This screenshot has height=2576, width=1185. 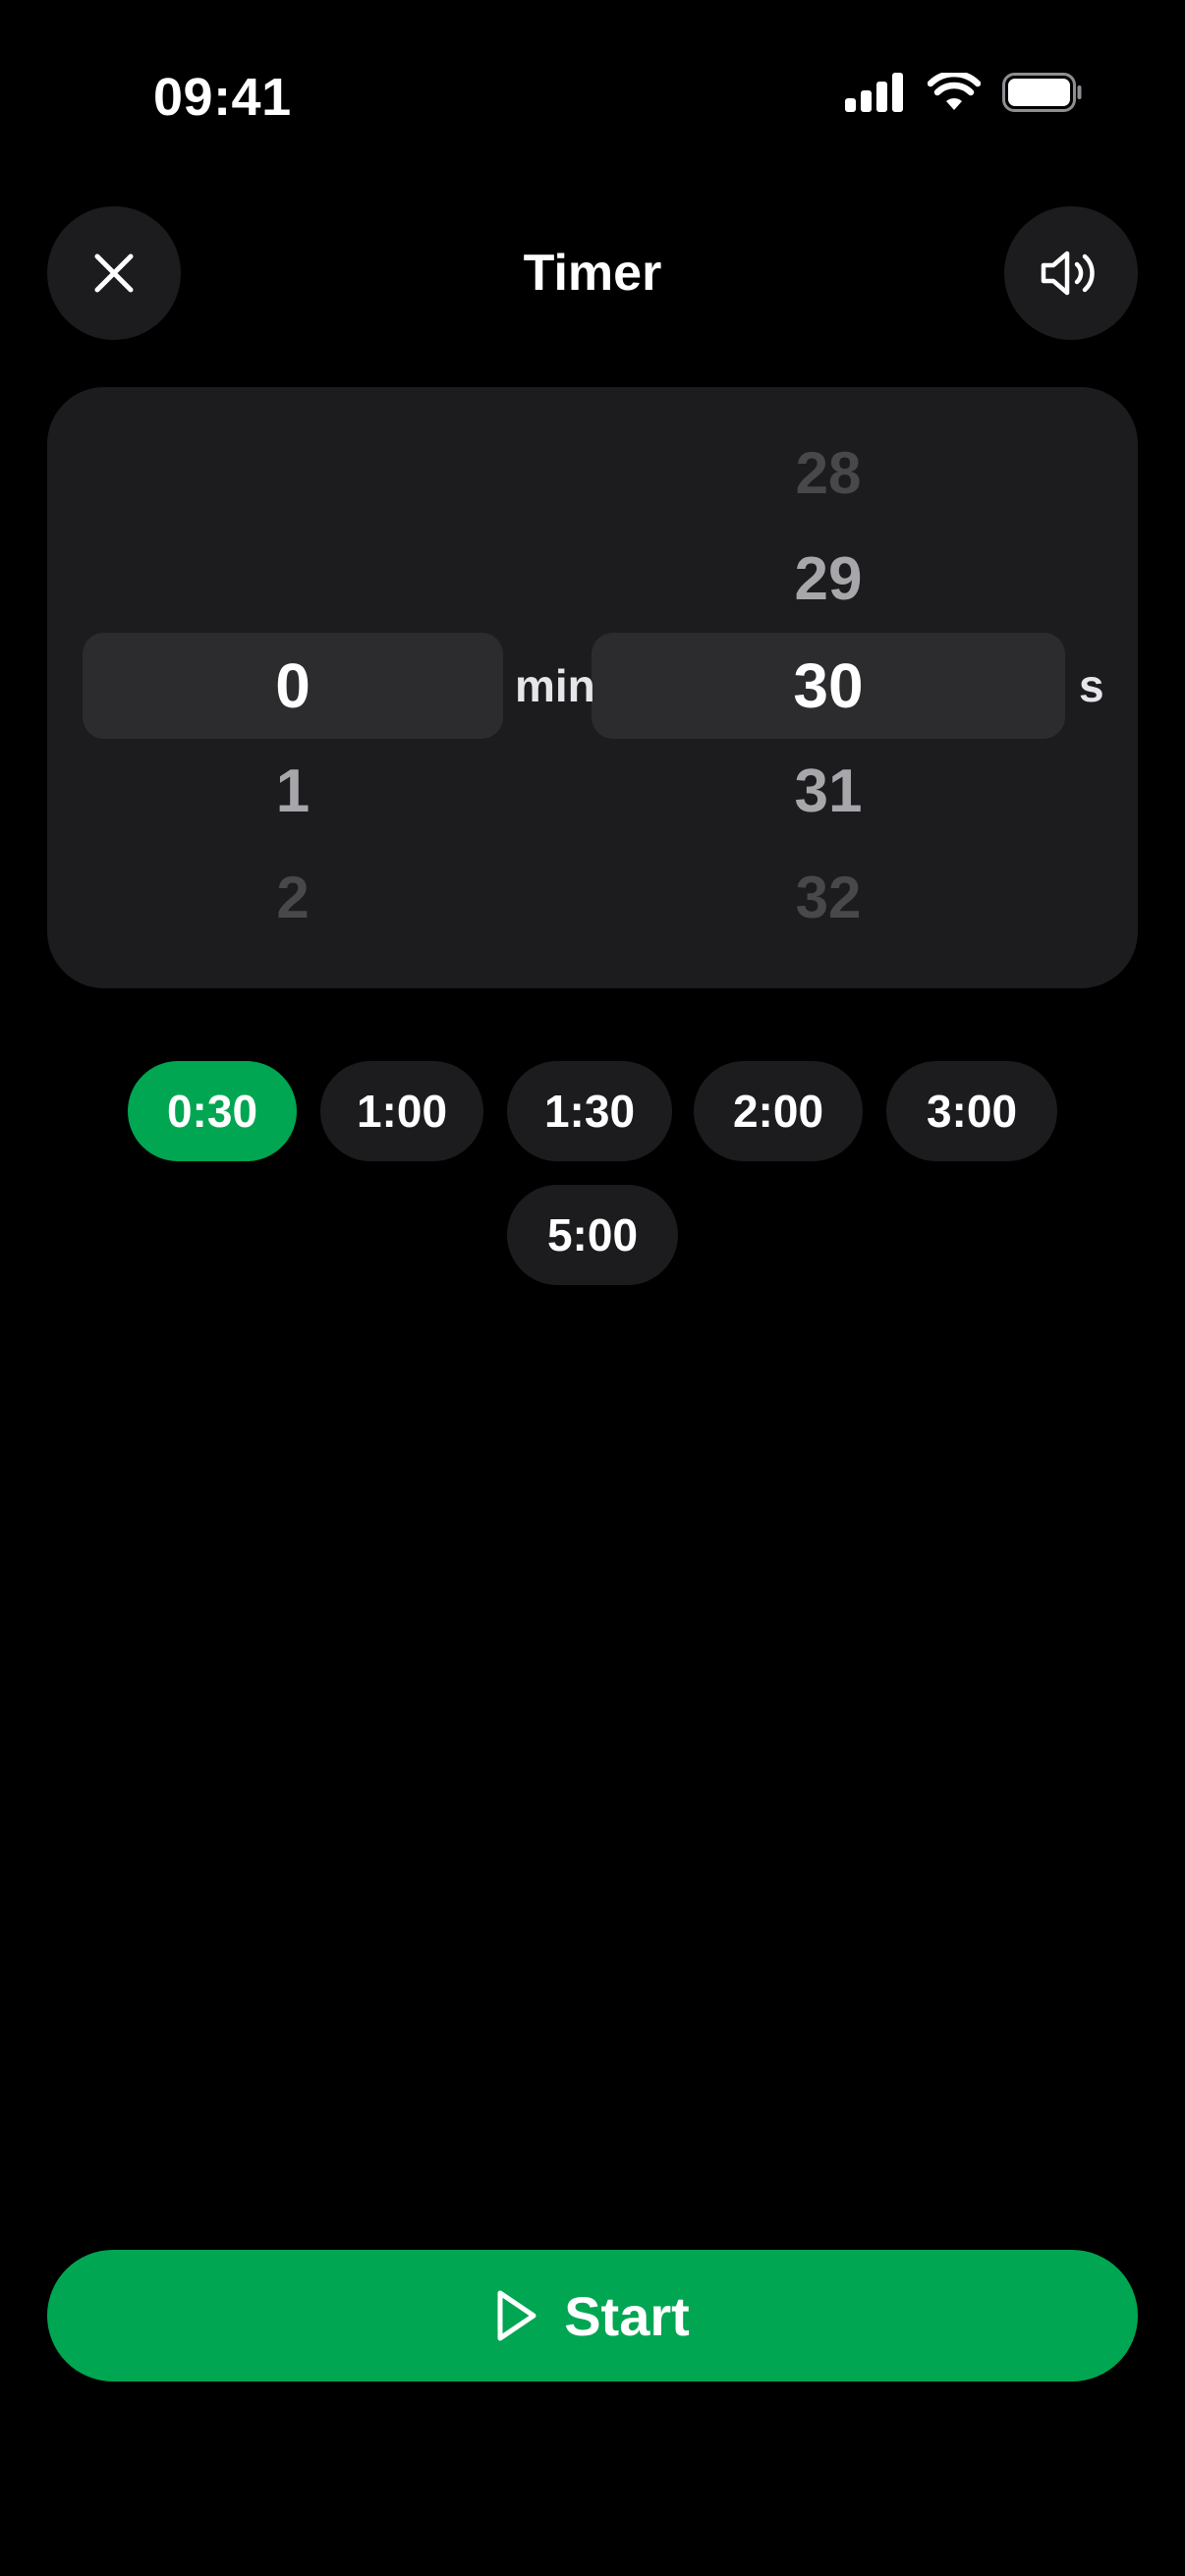 I want to click on preset-chip-0-30: 0:30, so click(x=213, y=1111).